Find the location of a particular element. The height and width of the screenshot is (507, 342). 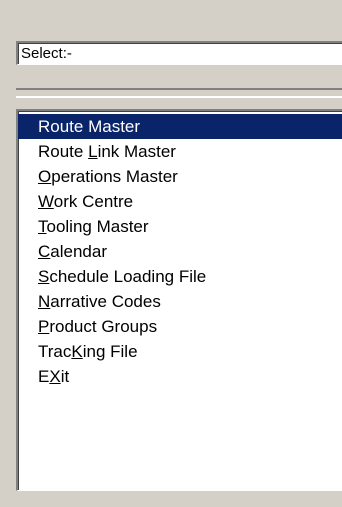

menu-item-label-post: it is located at coordinates (65, 376).